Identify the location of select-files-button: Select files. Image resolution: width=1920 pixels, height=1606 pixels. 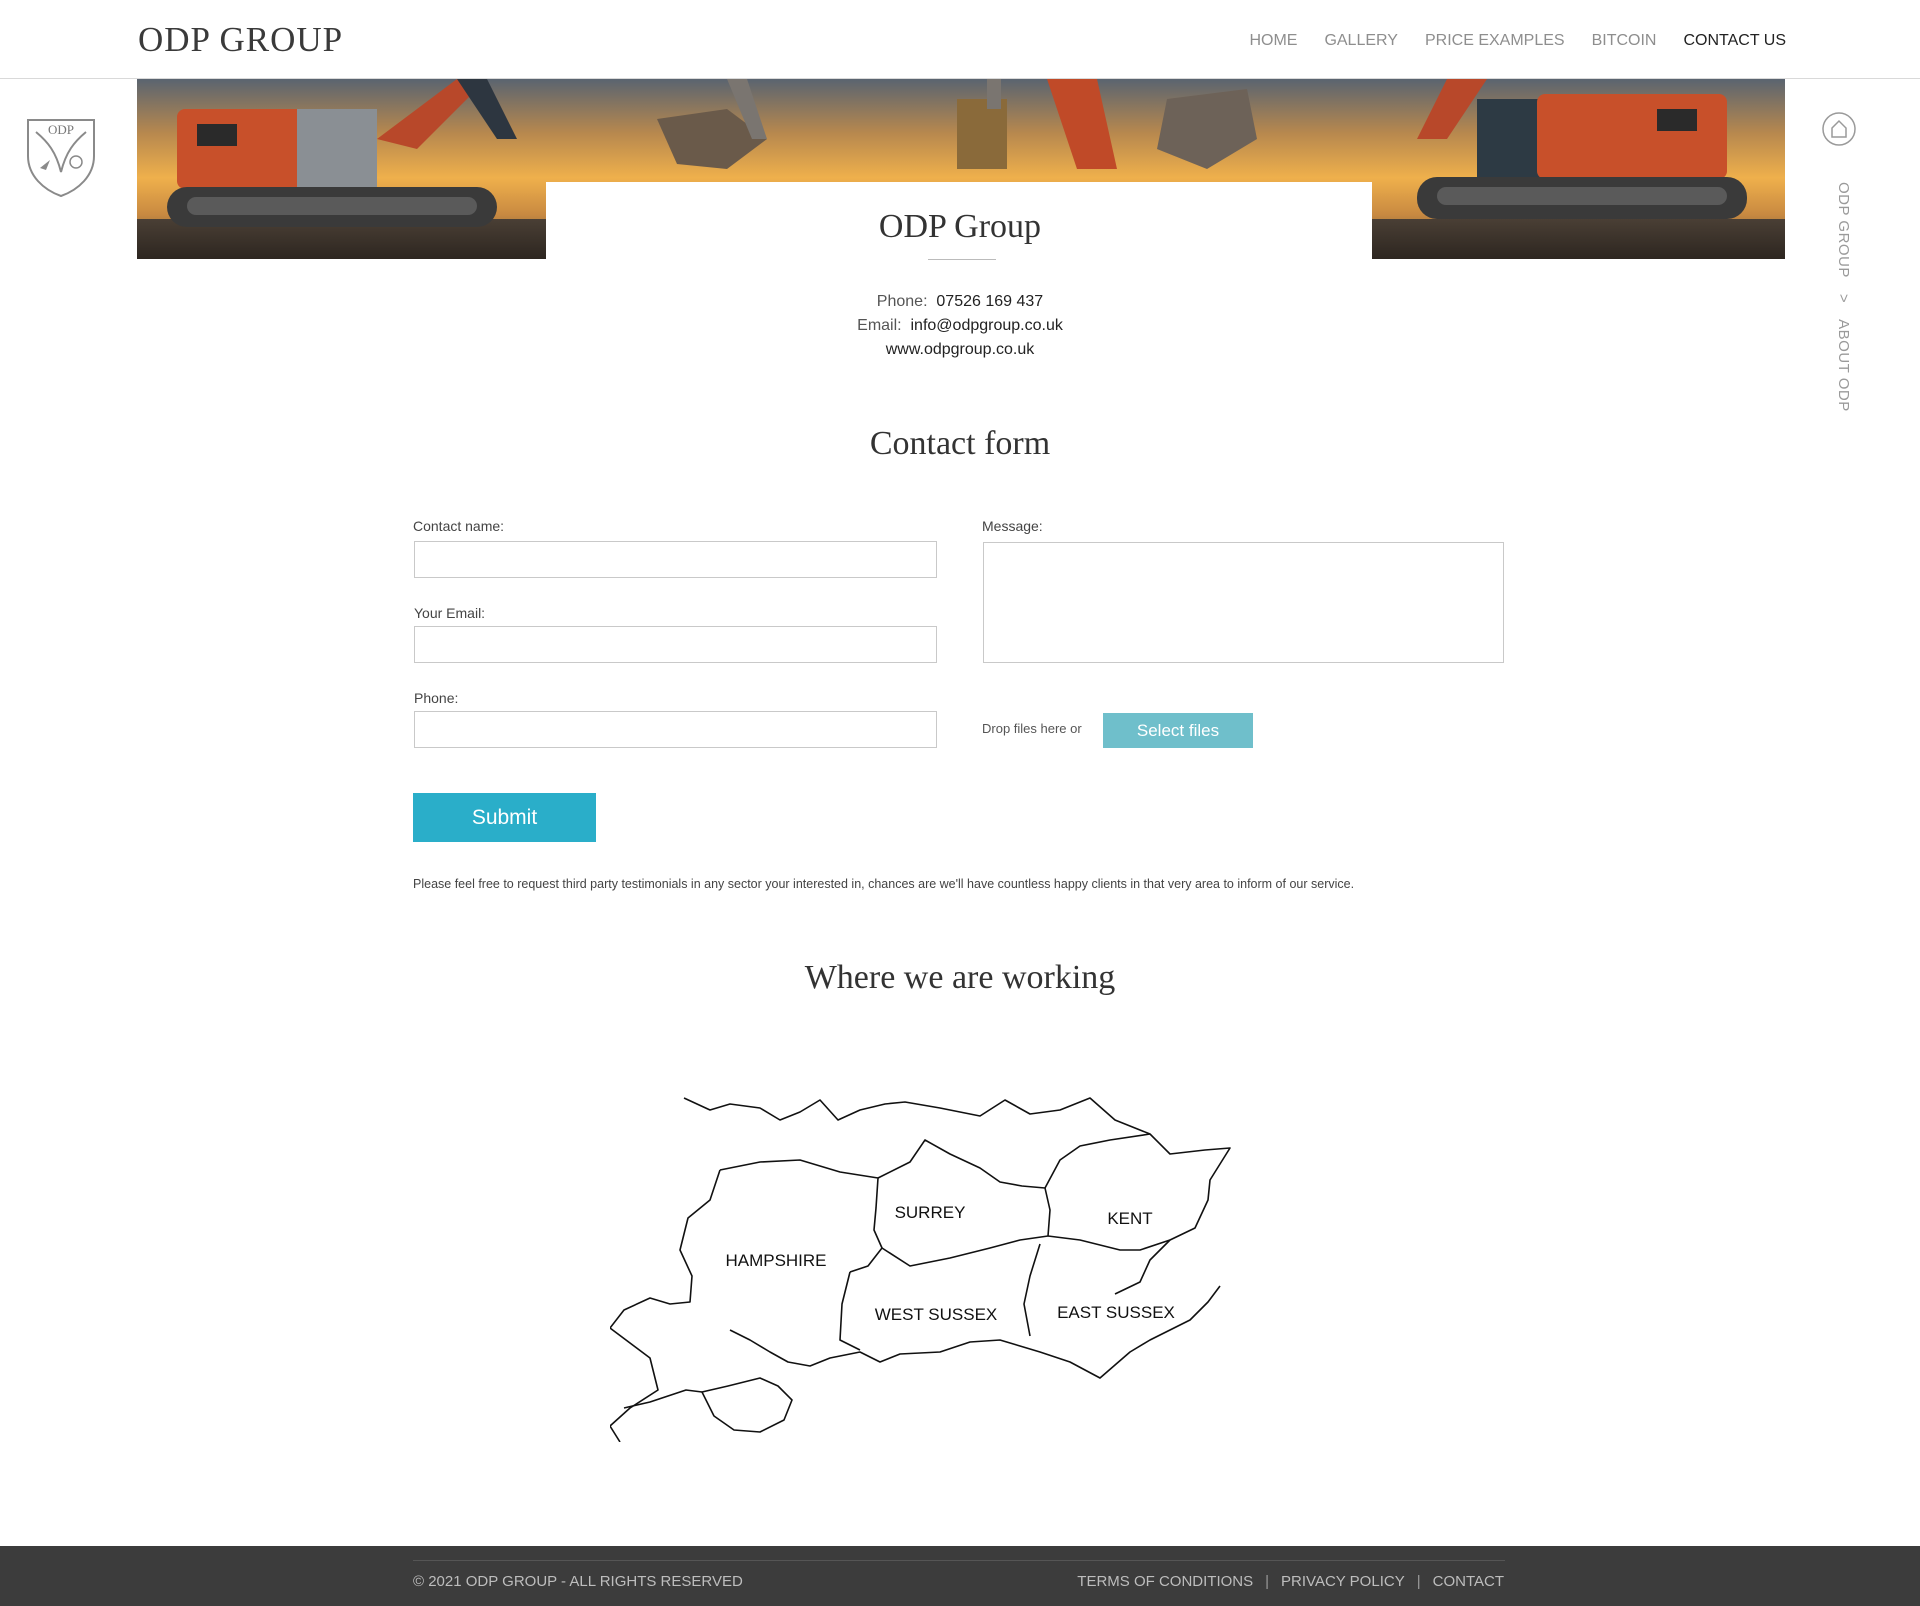
(1178, 730).